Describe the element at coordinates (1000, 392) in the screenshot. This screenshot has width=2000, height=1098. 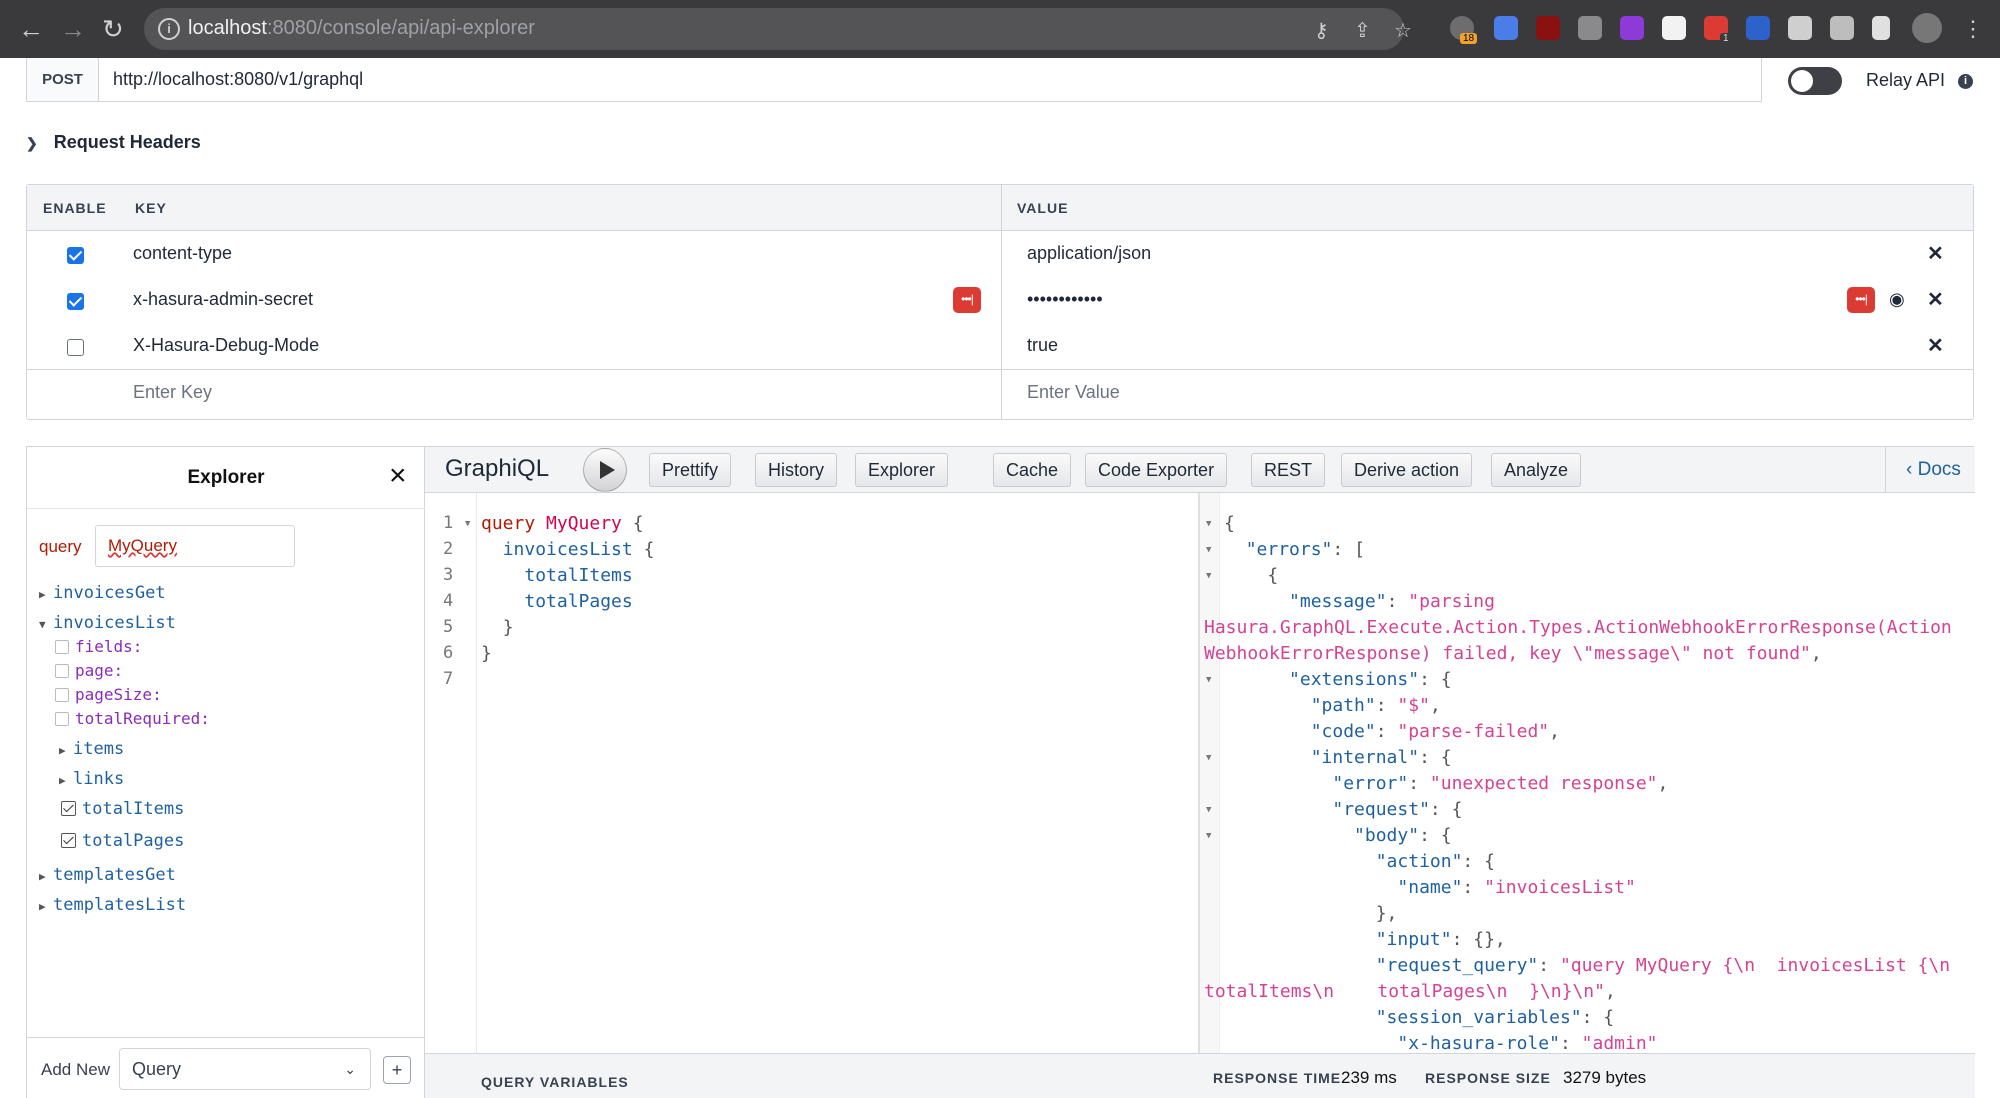
I see `new-header-row: Enter Key Enter Value` at that location.